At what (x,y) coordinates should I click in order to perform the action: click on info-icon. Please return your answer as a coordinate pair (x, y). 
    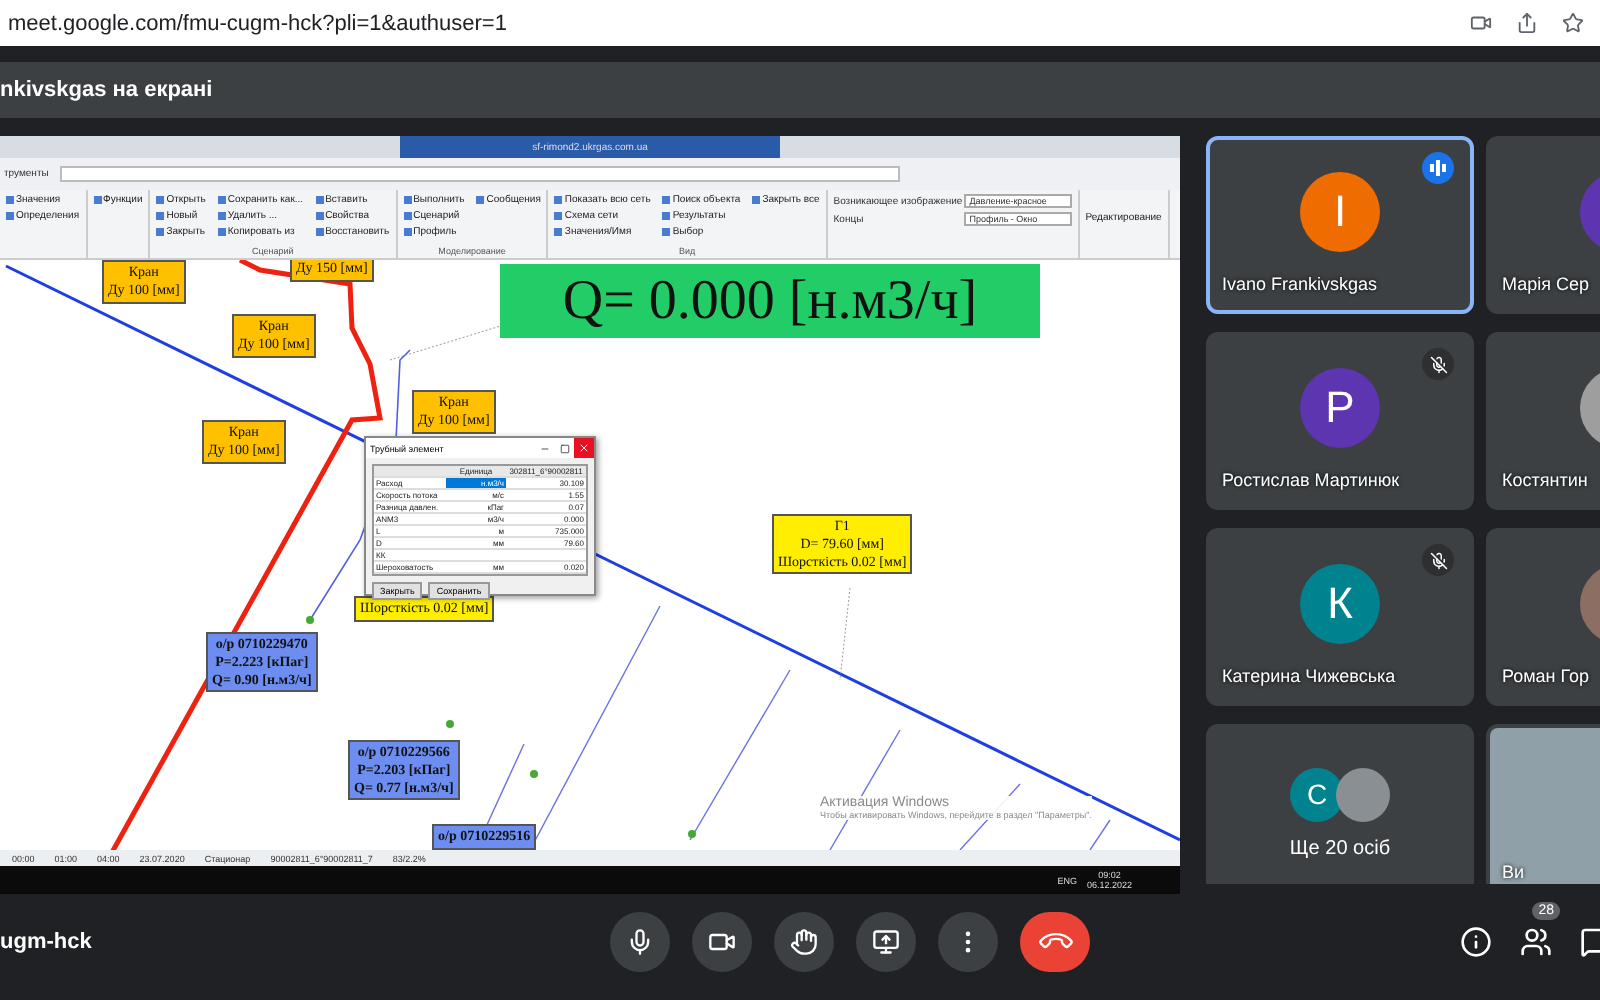
    Looking at the image, I should click on (1476, 942).